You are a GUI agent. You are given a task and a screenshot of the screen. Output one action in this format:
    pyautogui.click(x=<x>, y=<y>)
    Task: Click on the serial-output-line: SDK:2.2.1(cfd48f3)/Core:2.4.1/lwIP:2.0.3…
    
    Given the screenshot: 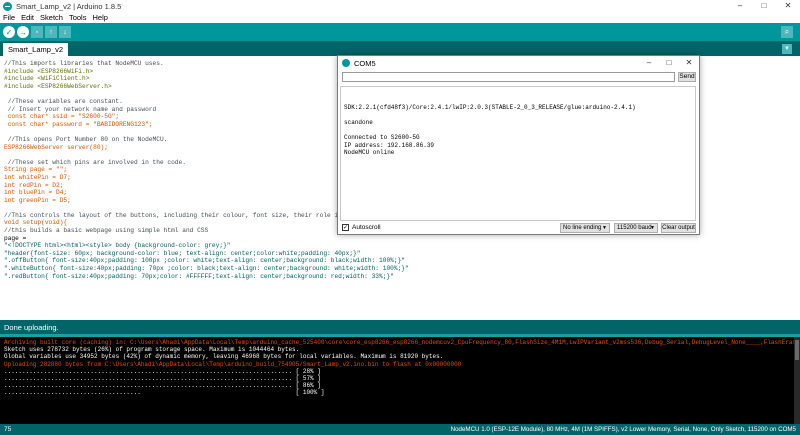 What is the action you would take?
    pyautogui.click(x=490, y=107)
    